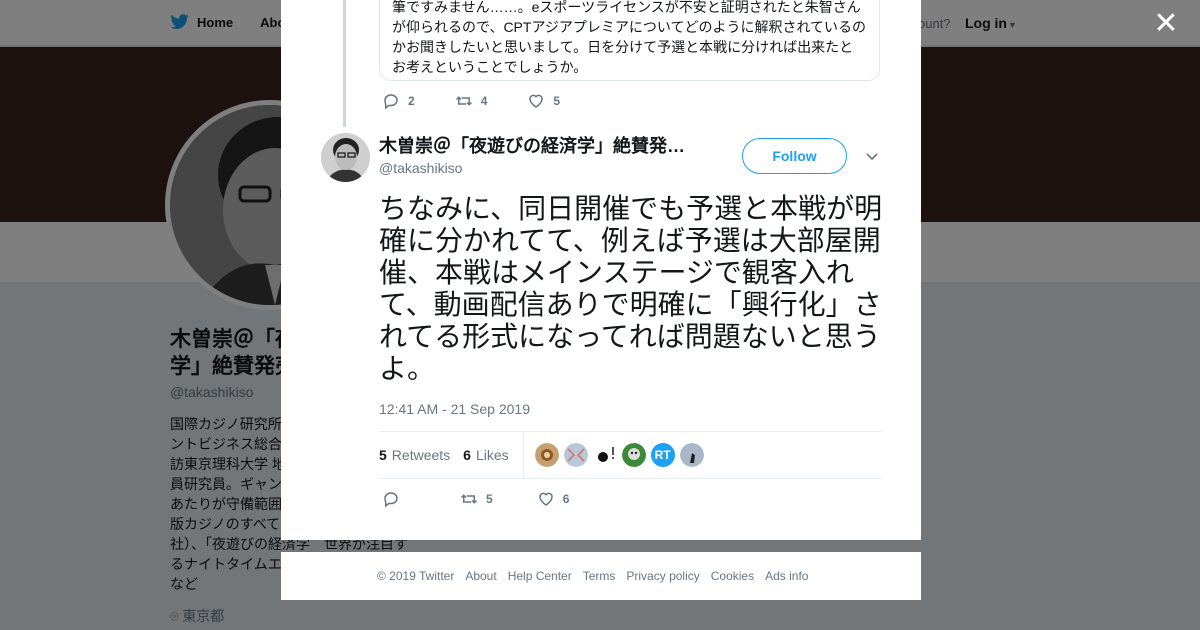  I want to click on reply-button, so click(391, 499).